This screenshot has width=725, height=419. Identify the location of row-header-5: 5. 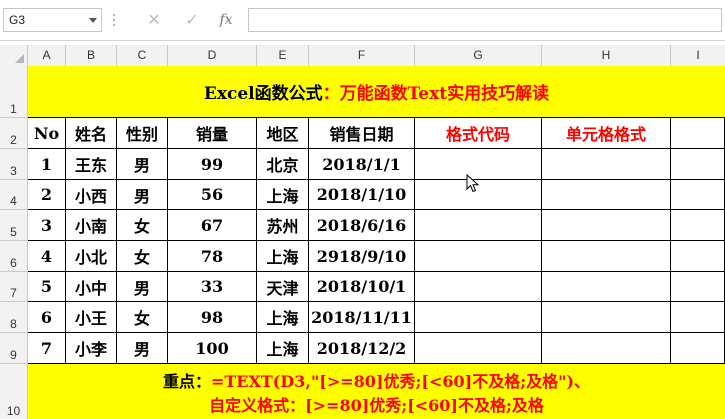
(14, 225).